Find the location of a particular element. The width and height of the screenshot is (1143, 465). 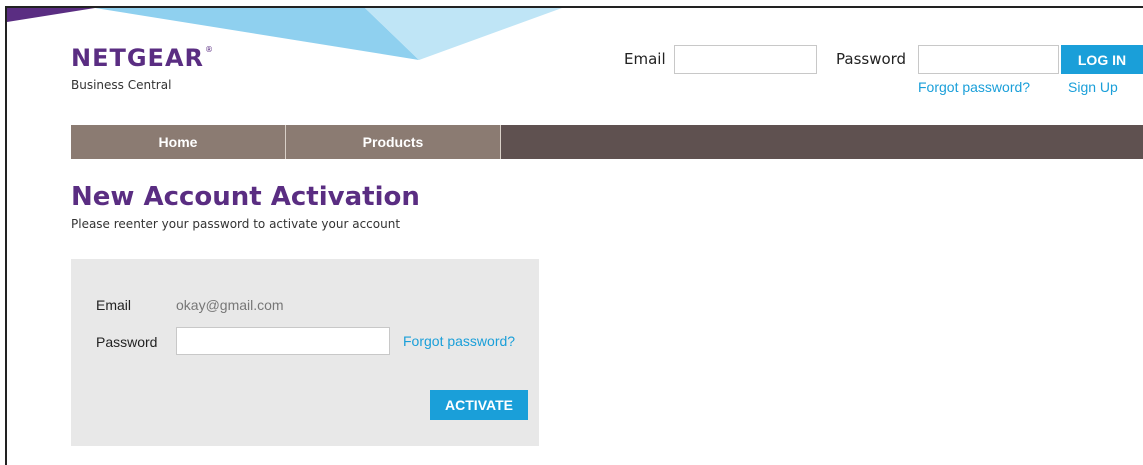

activate-button: ACTIVATE is located at coordinates (479, 405).